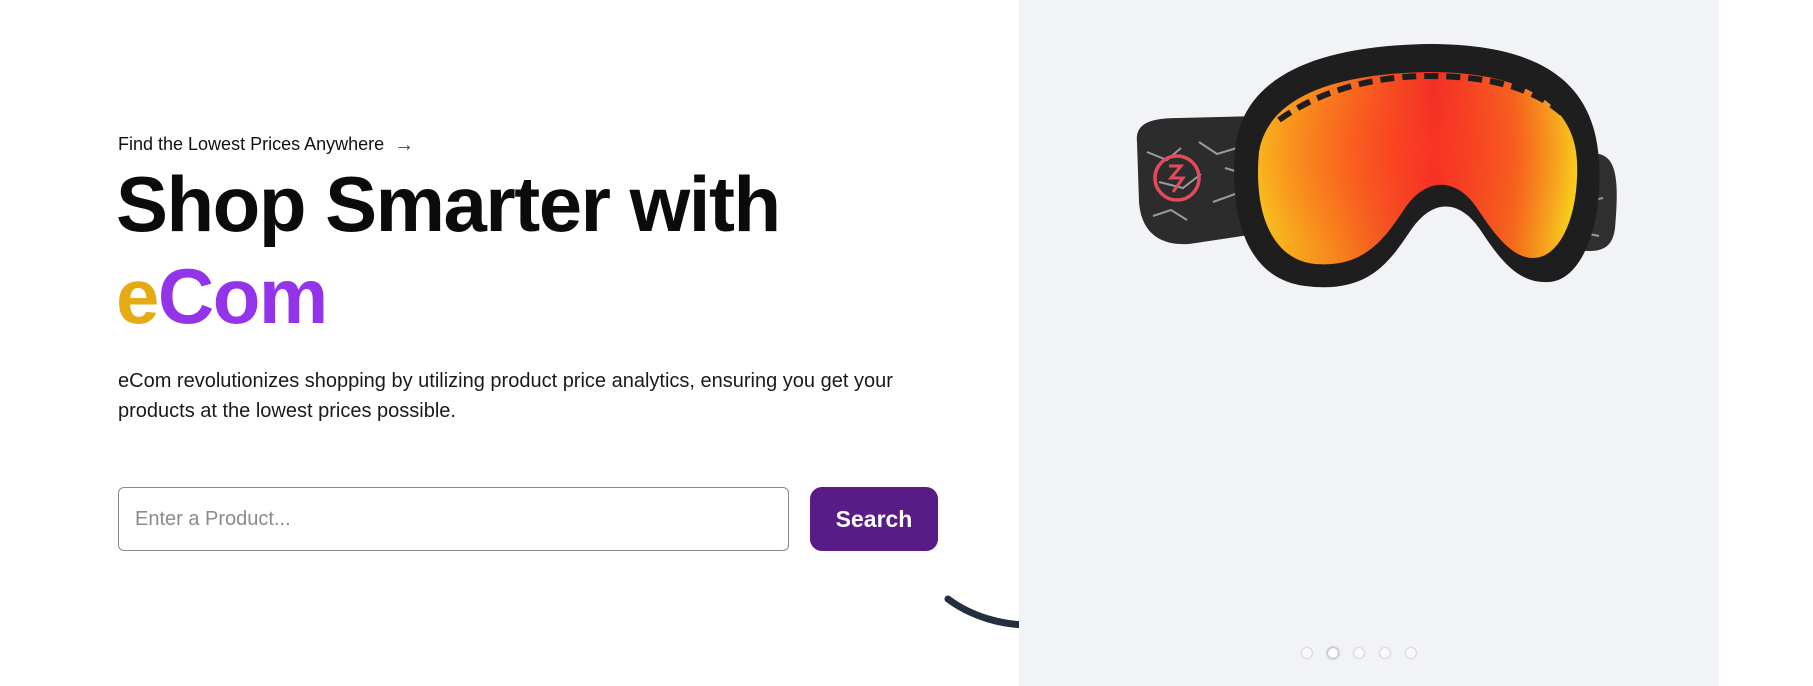 This screenshot has width=1813, height=686. Describe the element at coordinates (448, 250) in the screenshot. I see `hero-headline: Shop Smarter with eCom` at that location.